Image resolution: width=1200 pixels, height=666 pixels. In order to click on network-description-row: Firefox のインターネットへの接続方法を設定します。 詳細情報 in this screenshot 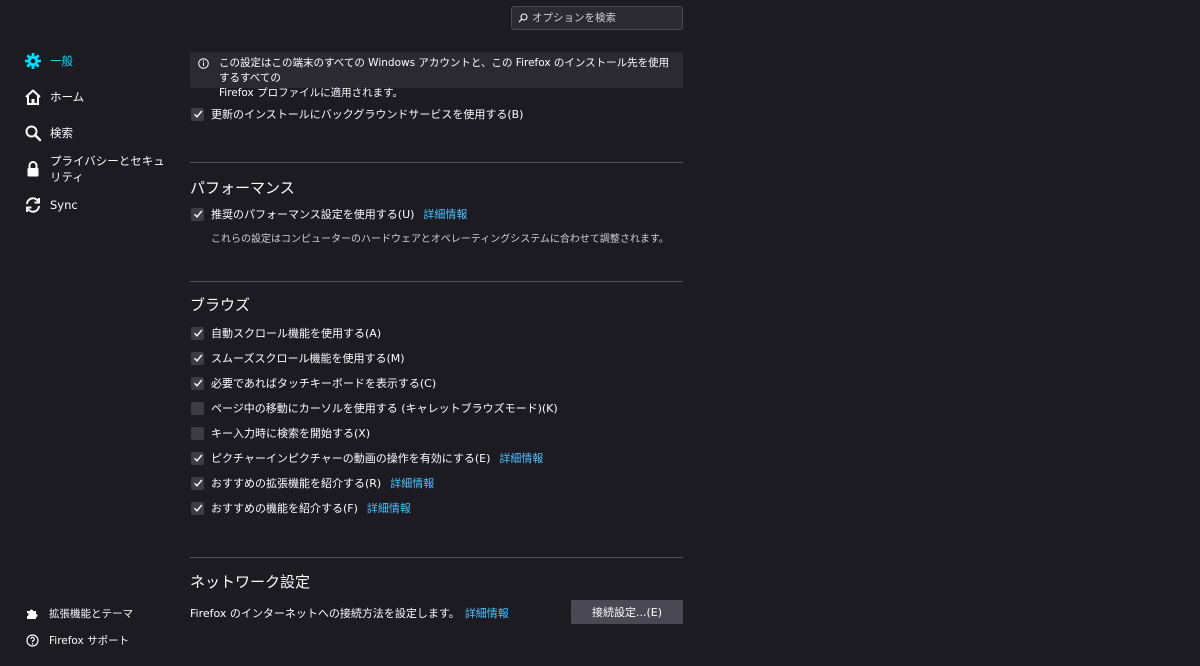, I will do `click(349, 613)`.